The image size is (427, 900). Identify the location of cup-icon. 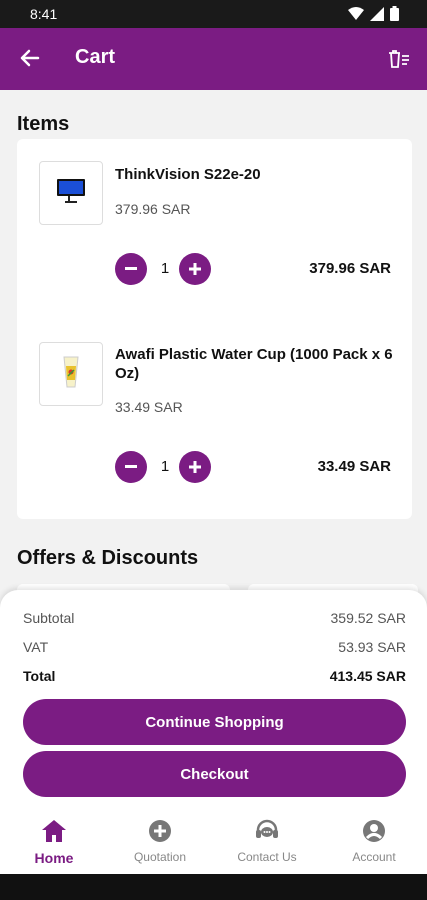
(71, 374).